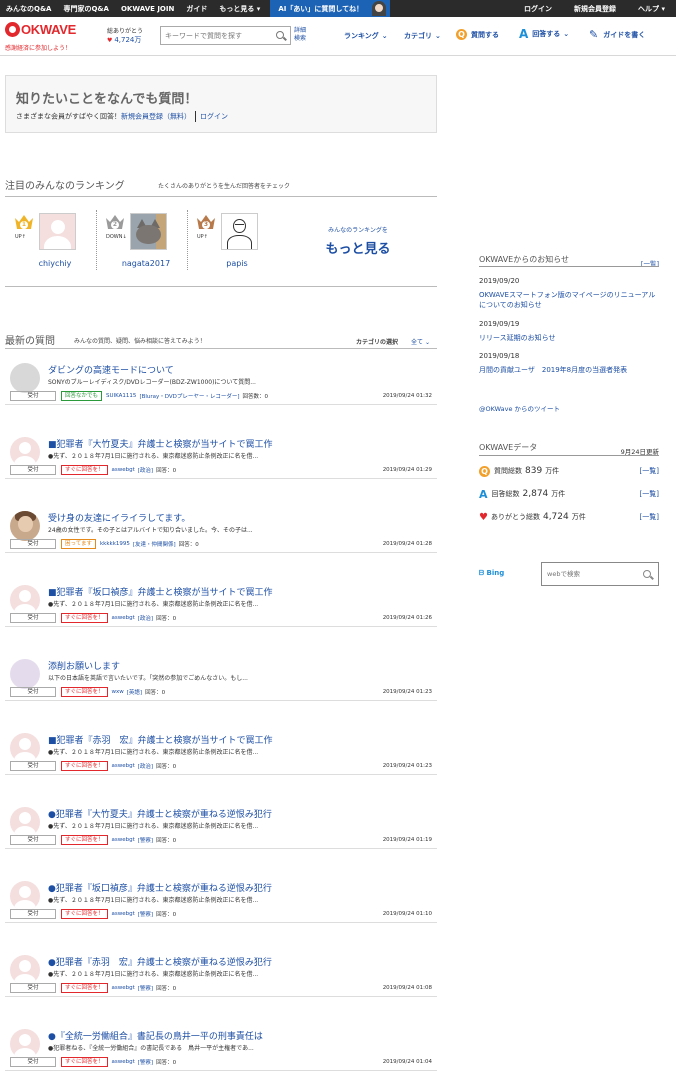  Describe the element at coordinates (166, 989) in the screenshot. I see `answer-count: 回答：0` at that location.